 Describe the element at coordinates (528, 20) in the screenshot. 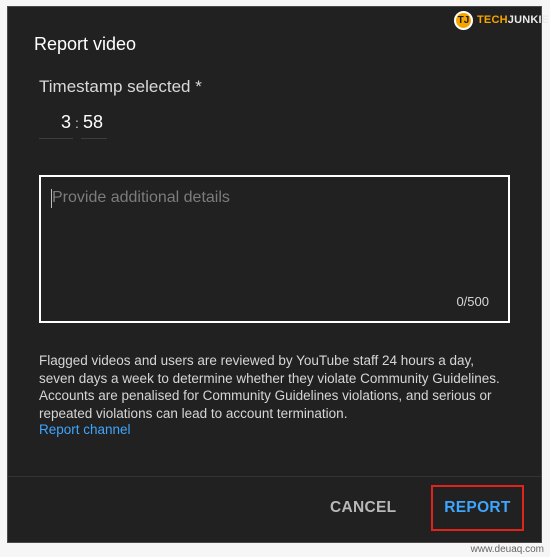

I see `brand-name-suffix: JUNKIE` at that location.